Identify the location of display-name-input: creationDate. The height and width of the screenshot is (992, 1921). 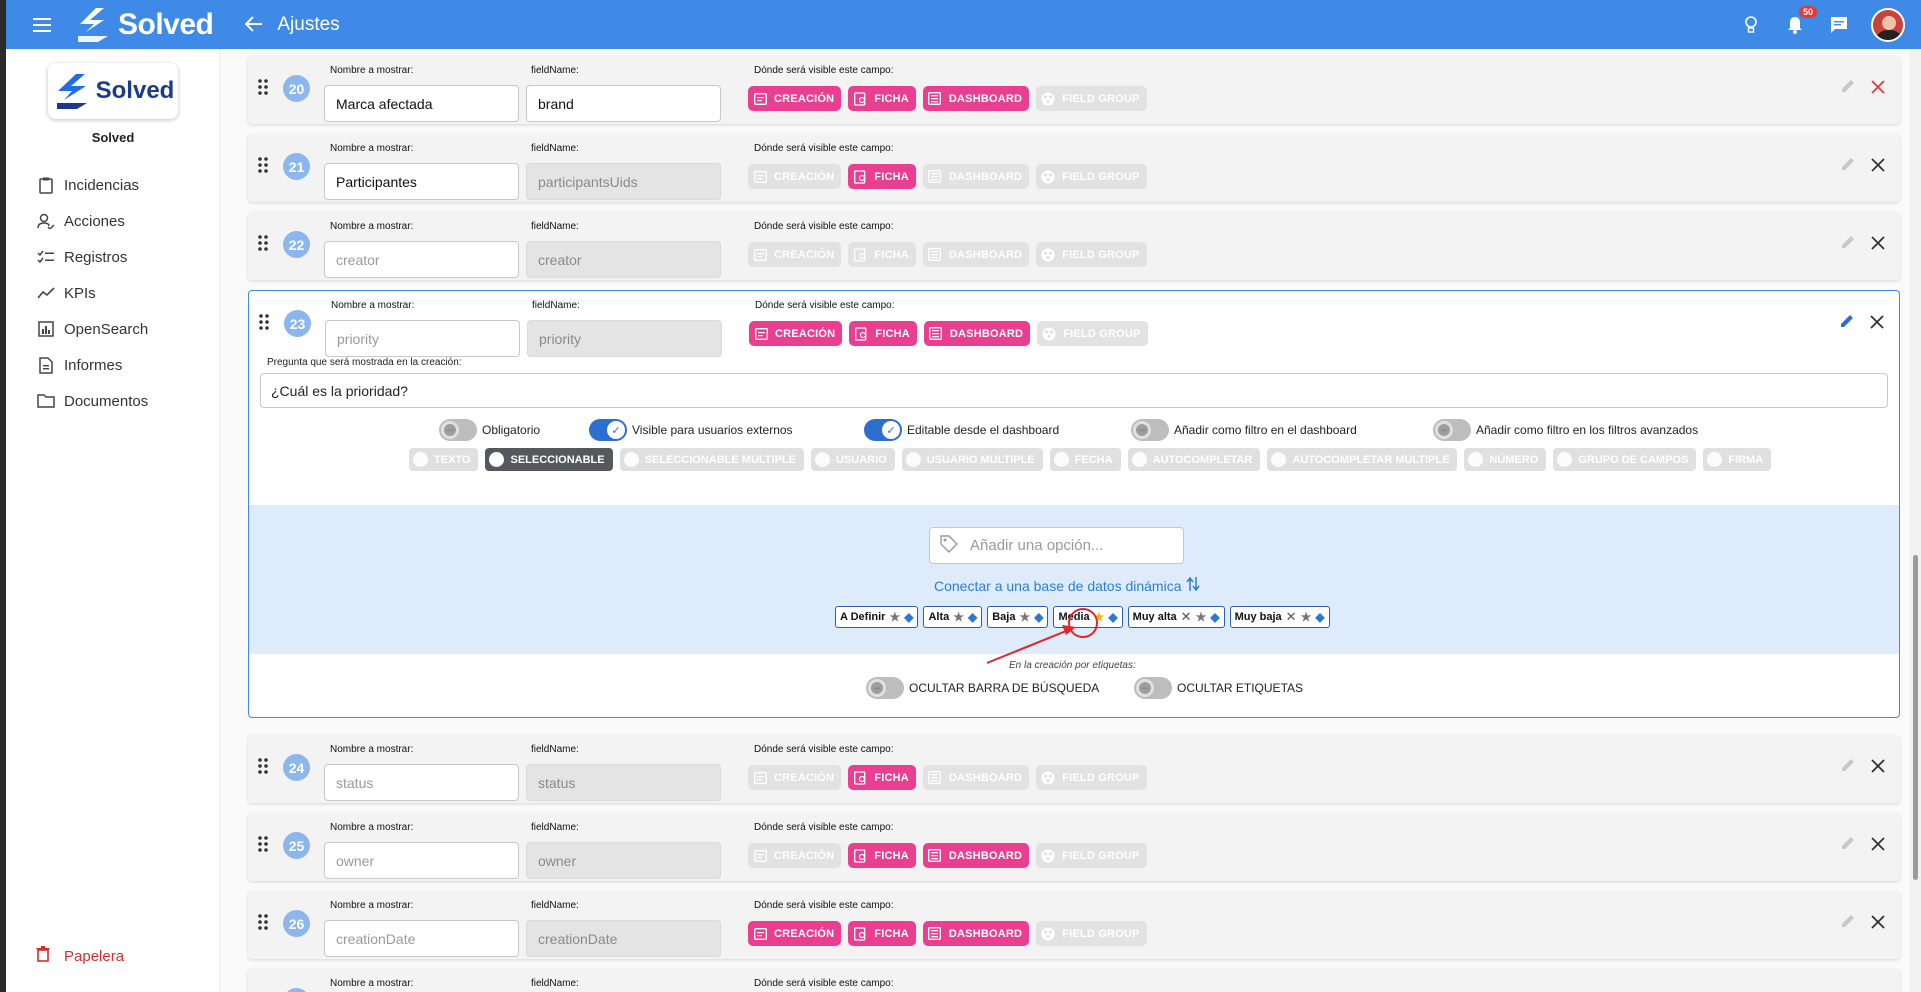
(421, 938).